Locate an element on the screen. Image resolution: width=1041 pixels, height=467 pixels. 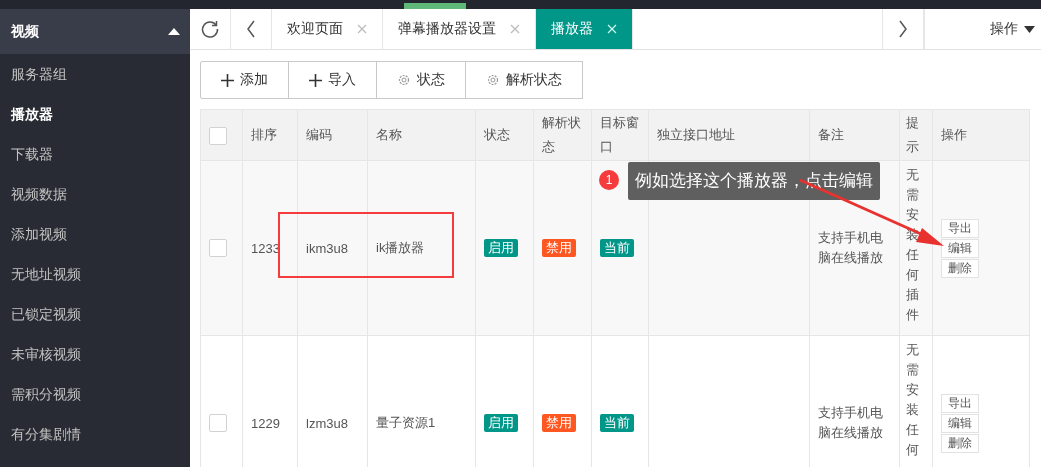
column-header: 名称 is located at coordinates (389, 134).